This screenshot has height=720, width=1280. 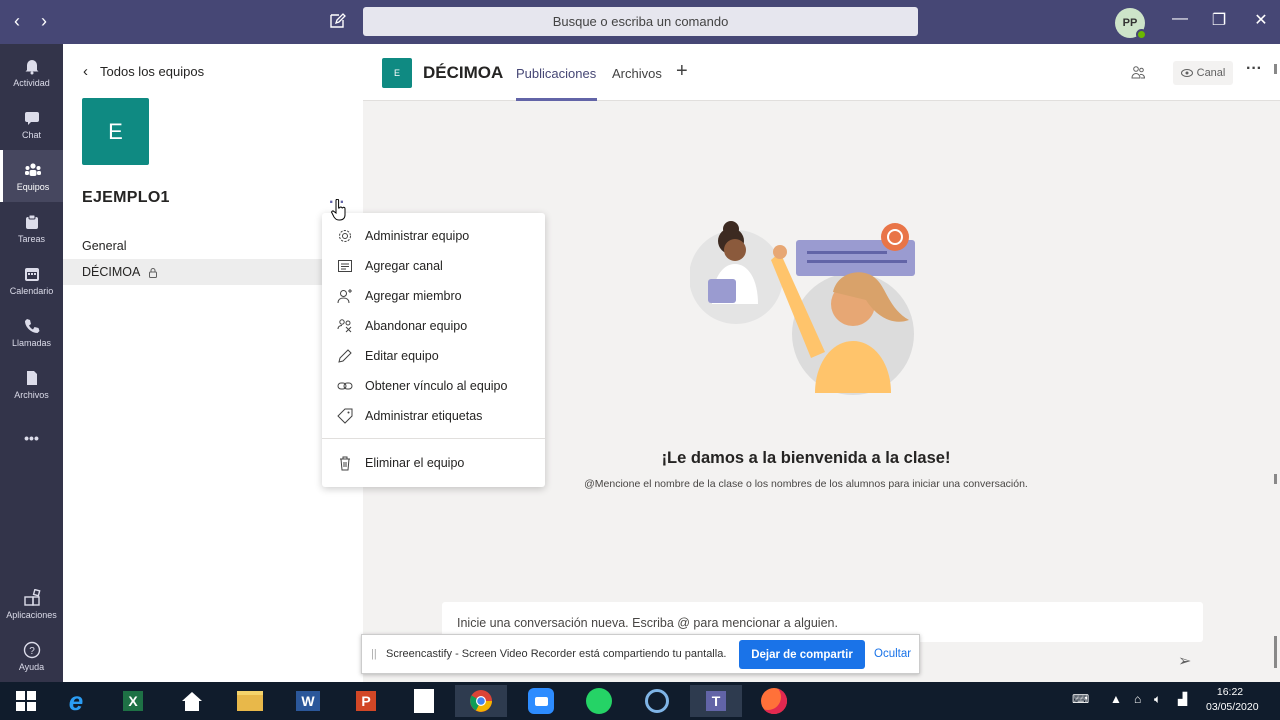 I want to click on teams-taskbar-icon: T, so click(x=716, y=701).